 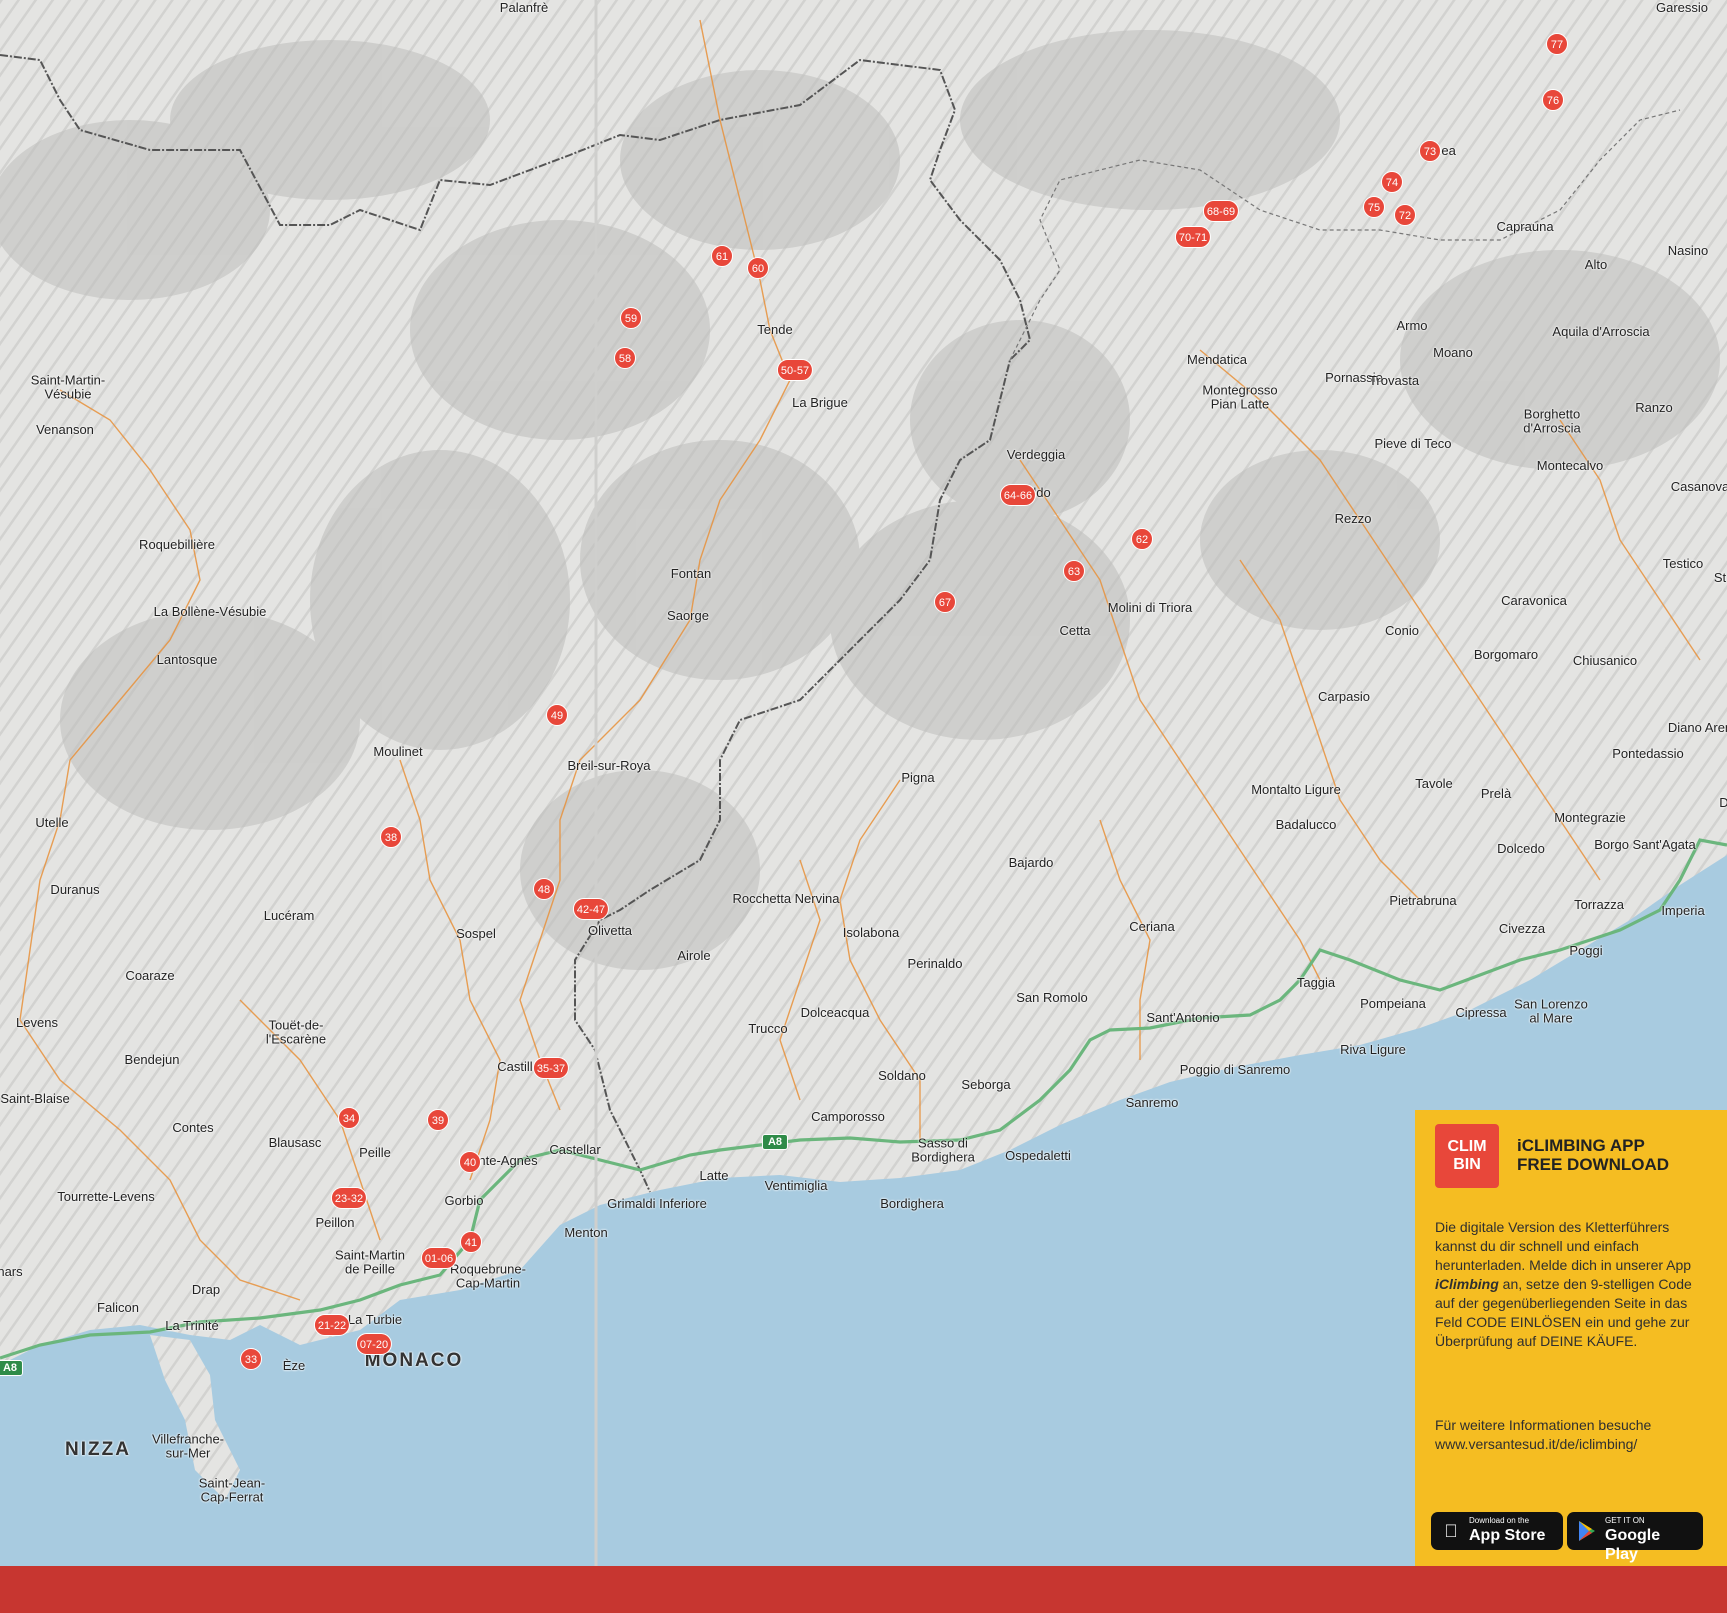 What do you see at coordinates (625, 358) in the screenshot?
I see `crag-marker: 58` at bounding box center [625, 358].